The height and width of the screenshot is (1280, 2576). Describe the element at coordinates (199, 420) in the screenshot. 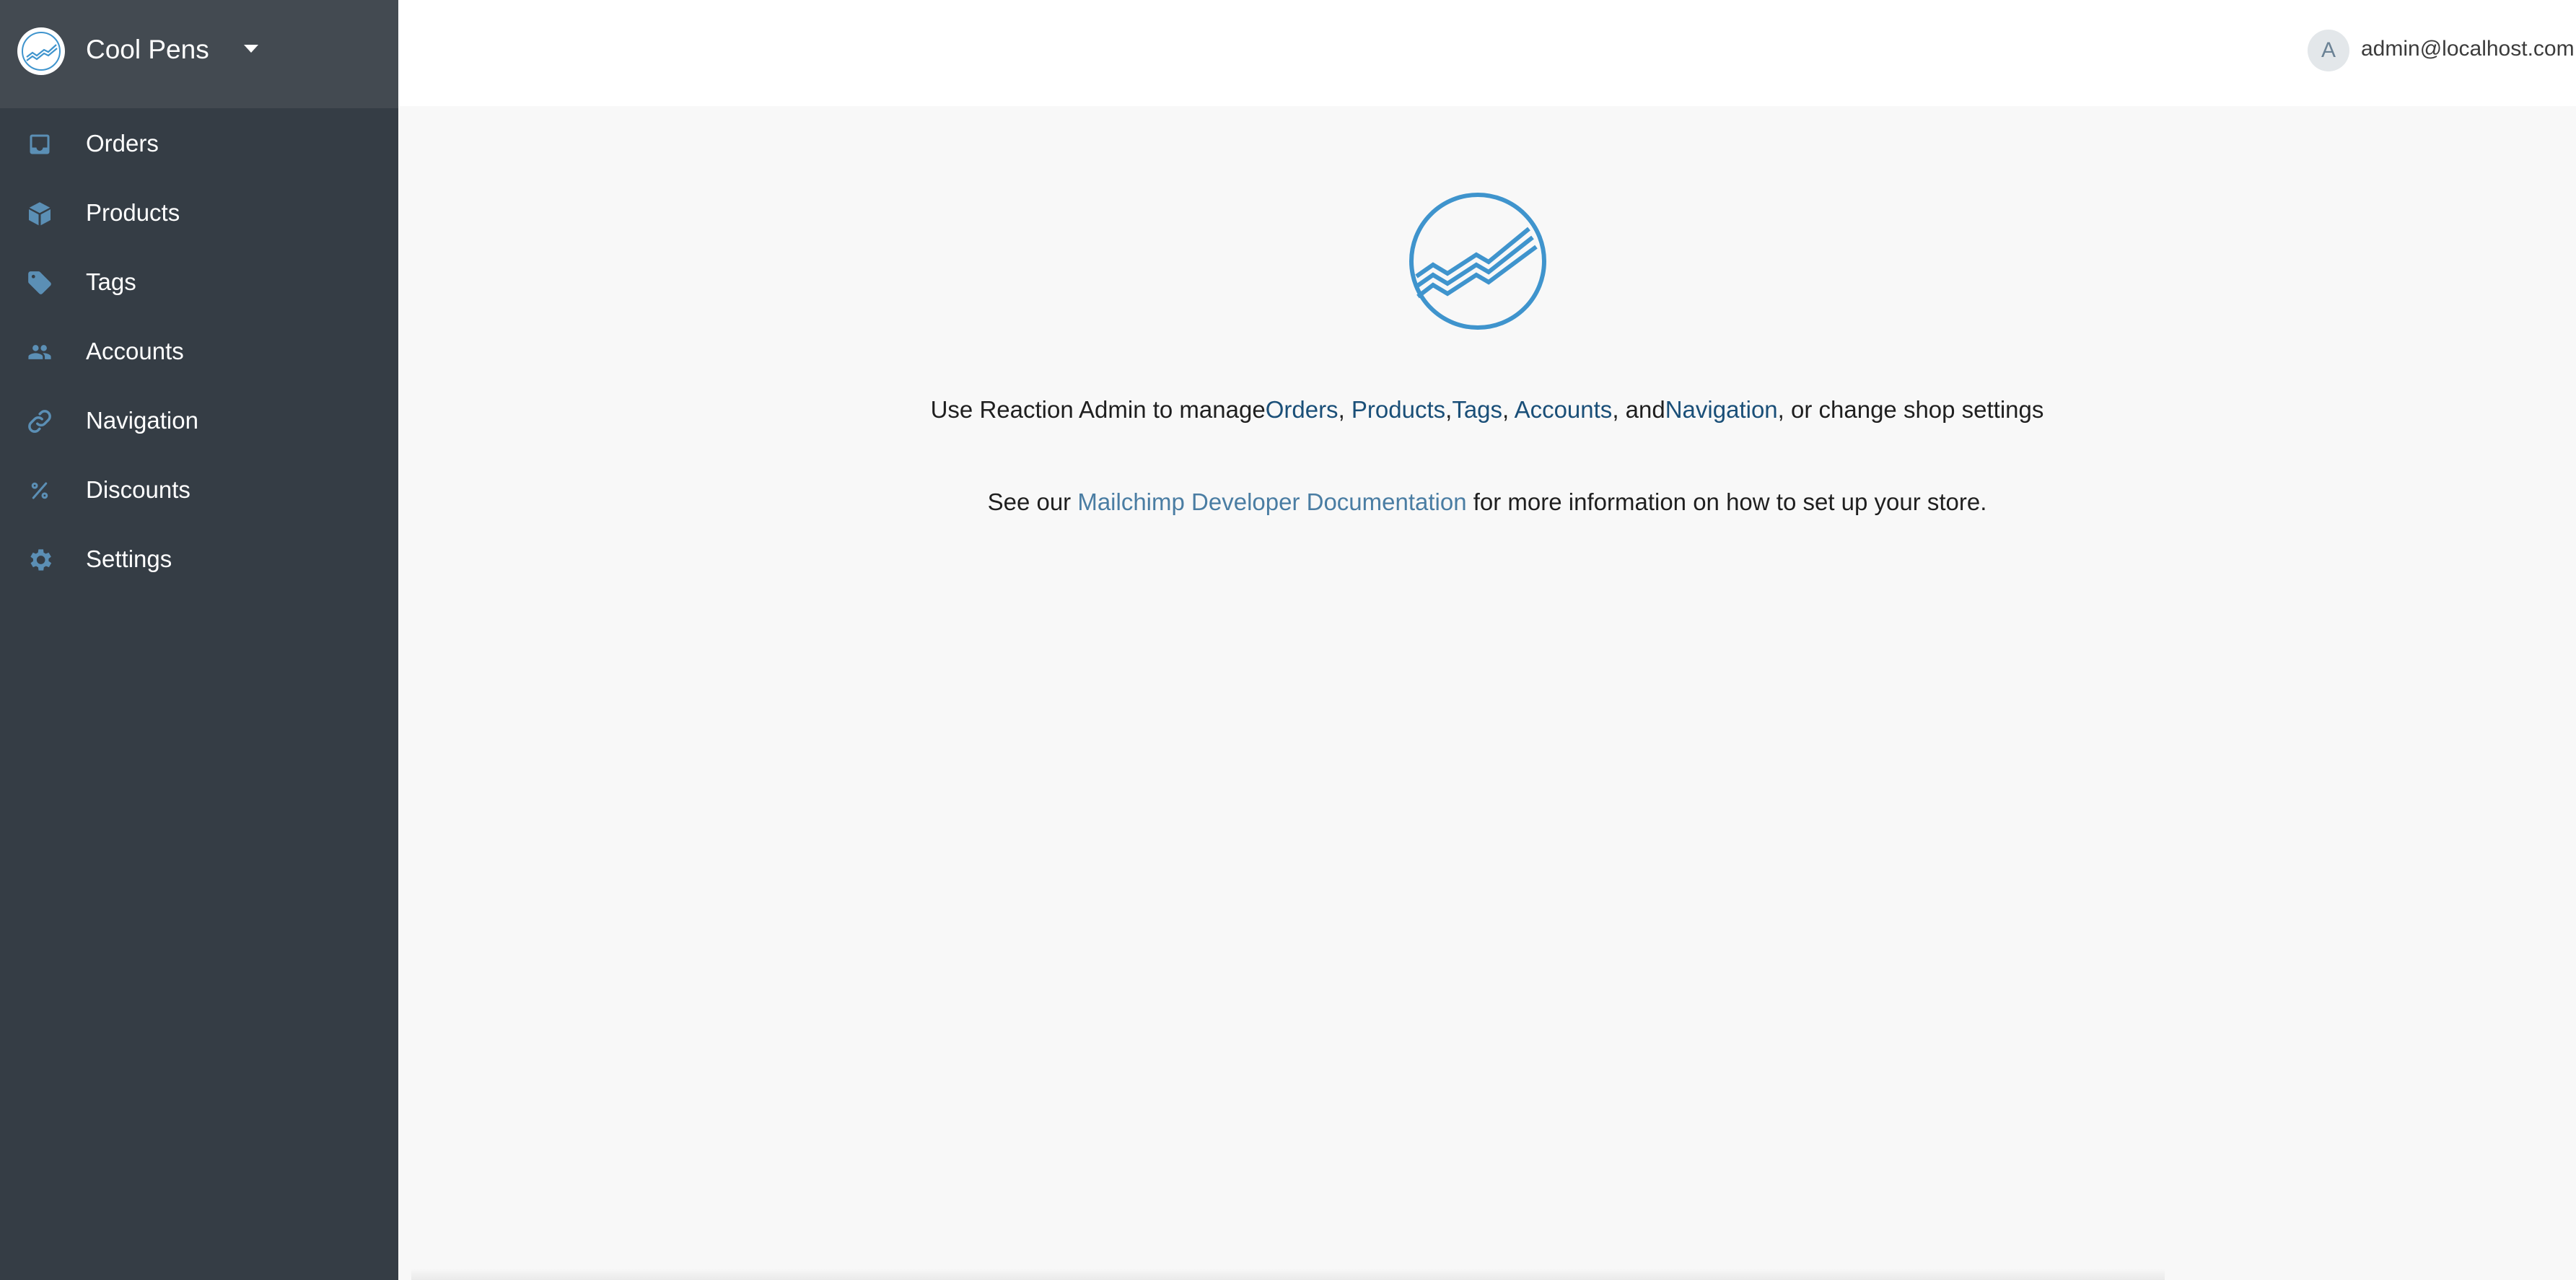

I see `sidebar-item-navigation: Navigation` at that location.